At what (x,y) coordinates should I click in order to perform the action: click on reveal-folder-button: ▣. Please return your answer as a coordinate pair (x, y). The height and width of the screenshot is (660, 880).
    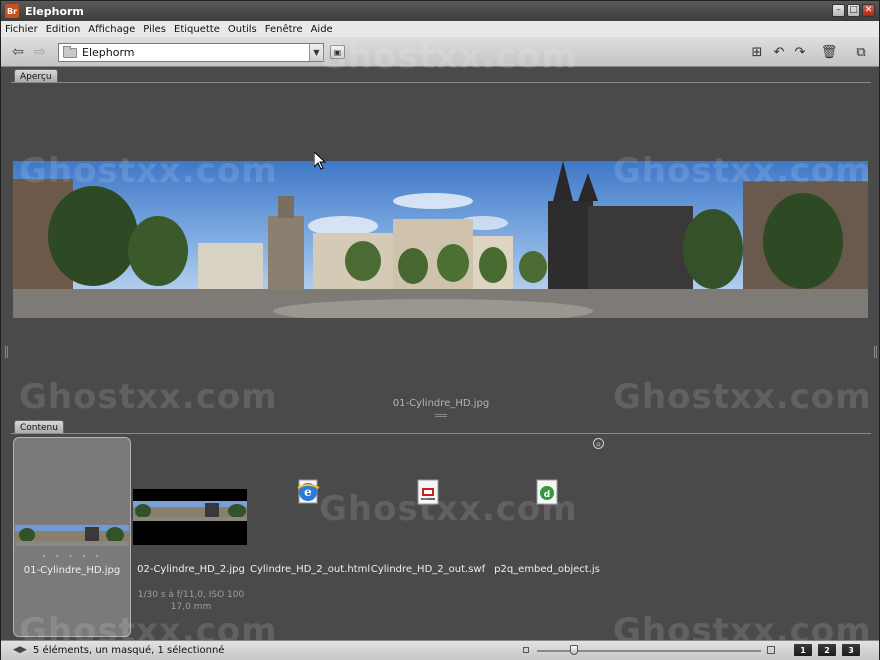
    Looking at the image, I should click on (337, 52).